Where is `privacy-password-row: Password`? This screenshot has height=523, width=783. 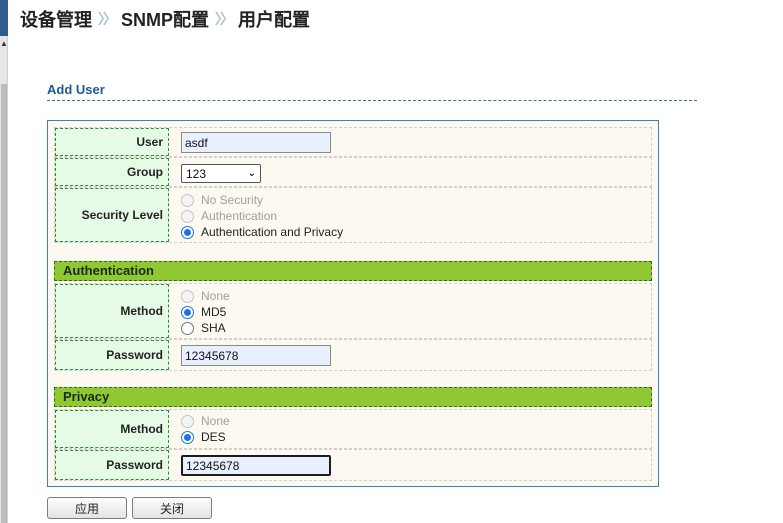
privacy-password-row: Password is located at coordinates (353, 465).